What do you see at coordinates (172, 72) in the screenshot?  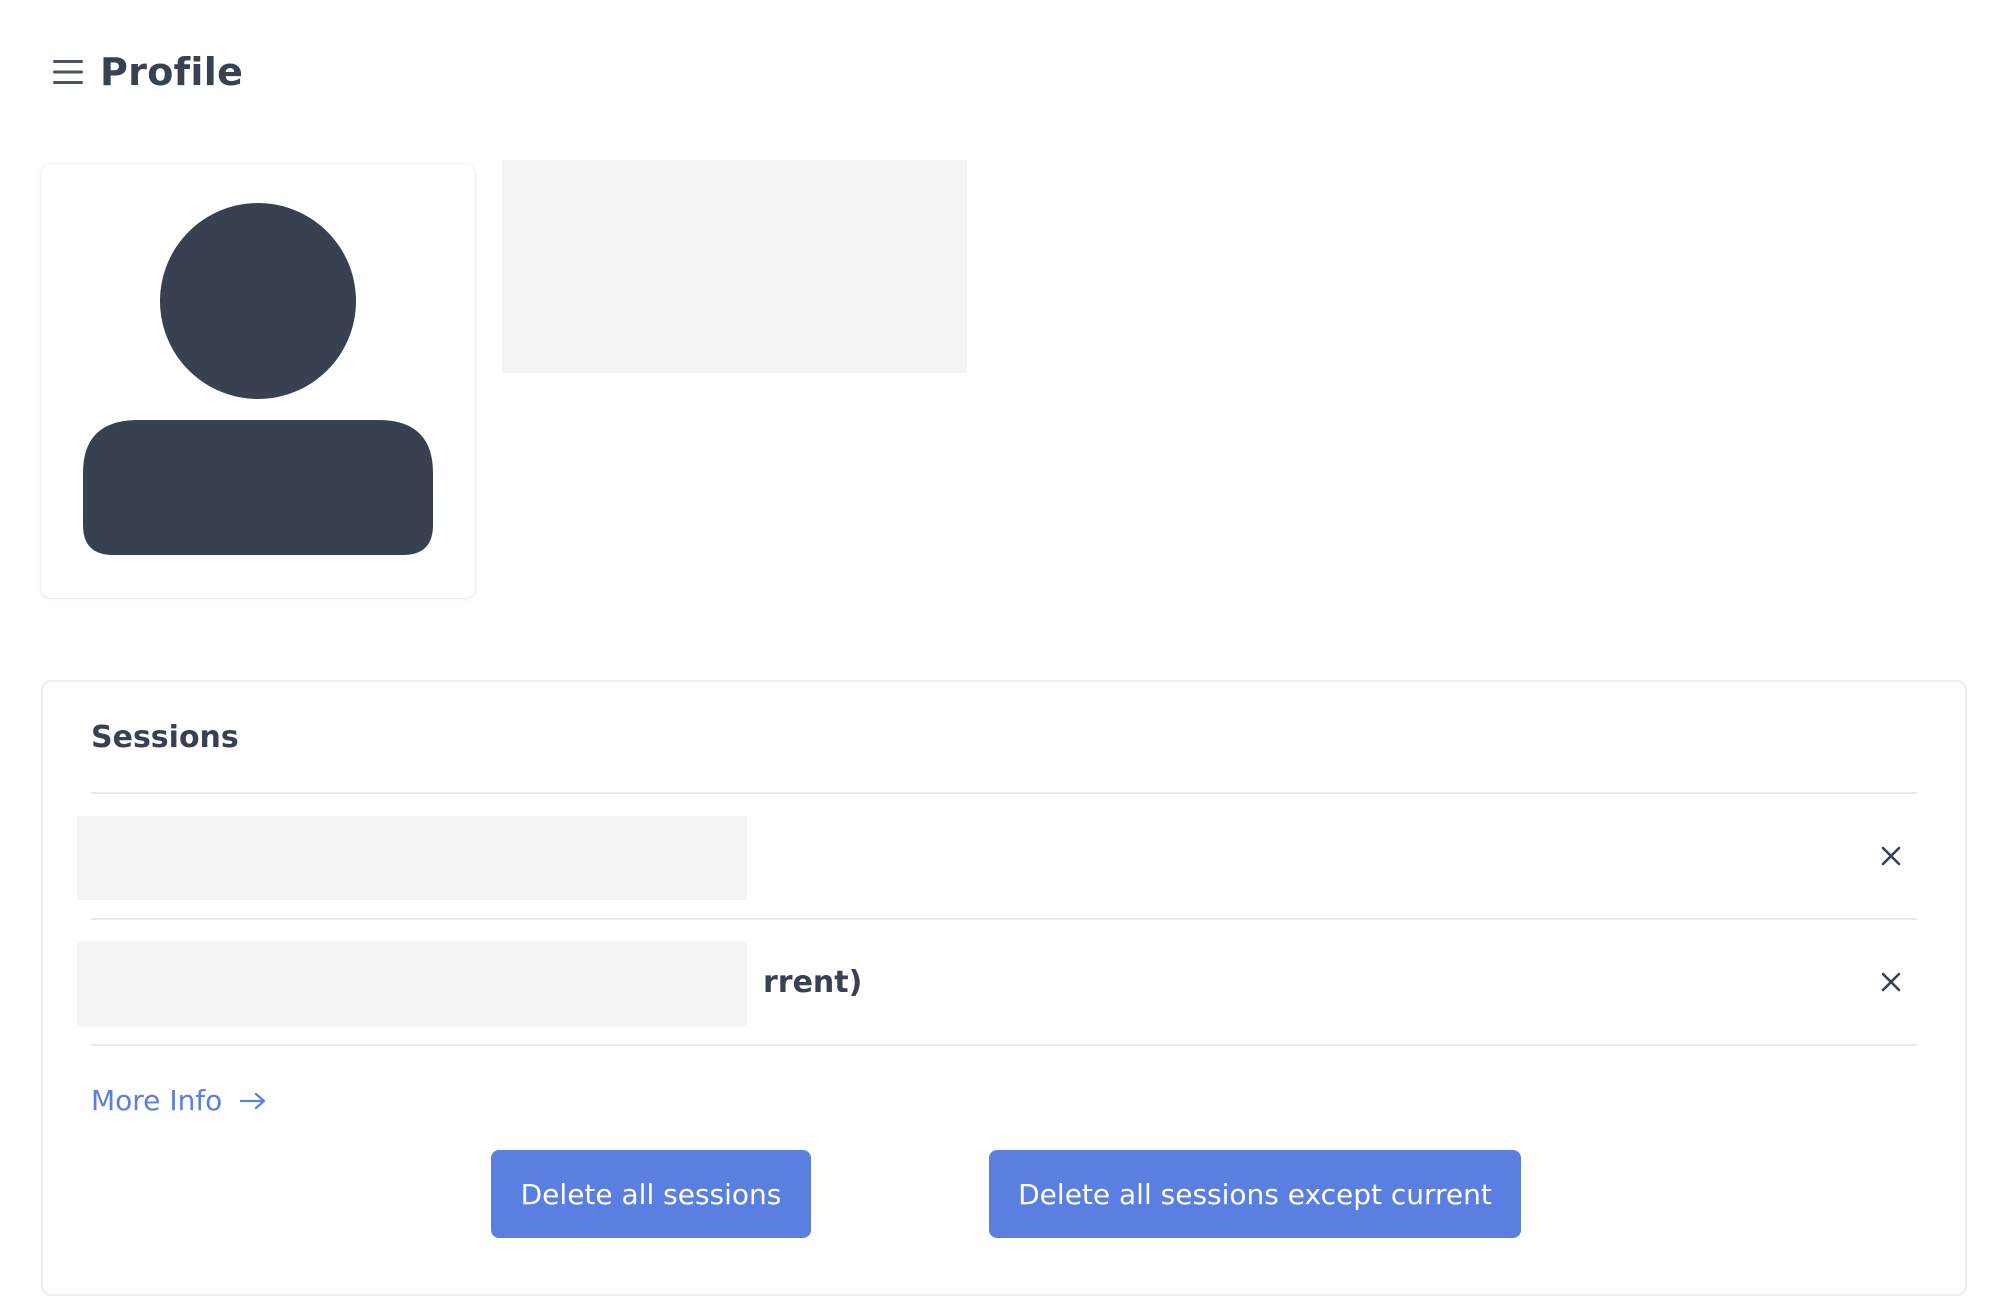 I see `page-title: Profile` at bounding box center [172, 72].